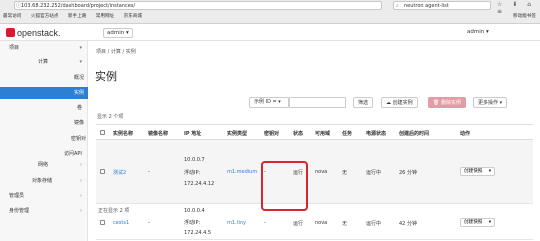 Image resolution: width=540 pixels, height=241 pixels. What do you see at coordinates (426, 6) in the screenshot?
I see `search-text: neutron agent-list` at bounding box center [426, 6].